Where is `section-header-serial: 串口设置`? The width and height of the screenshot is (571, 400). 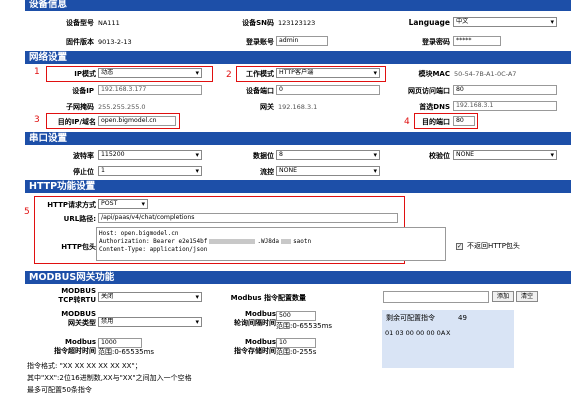 section-header-serial: 串口设置 is located at coordinates (298, 138).